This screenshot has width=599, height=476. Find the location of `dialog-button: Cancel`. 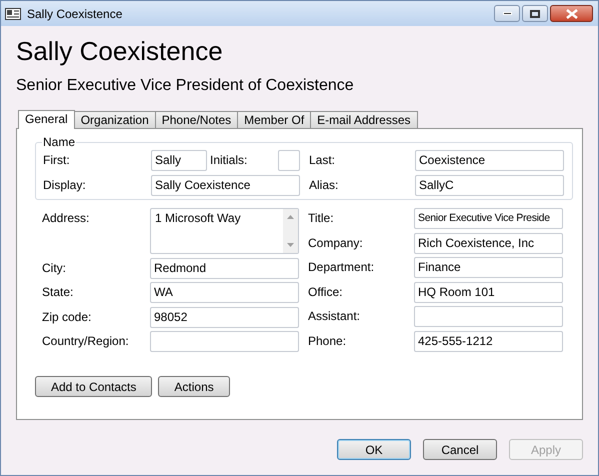

dialog-button: Cancel is located at coordinates (460, 449).